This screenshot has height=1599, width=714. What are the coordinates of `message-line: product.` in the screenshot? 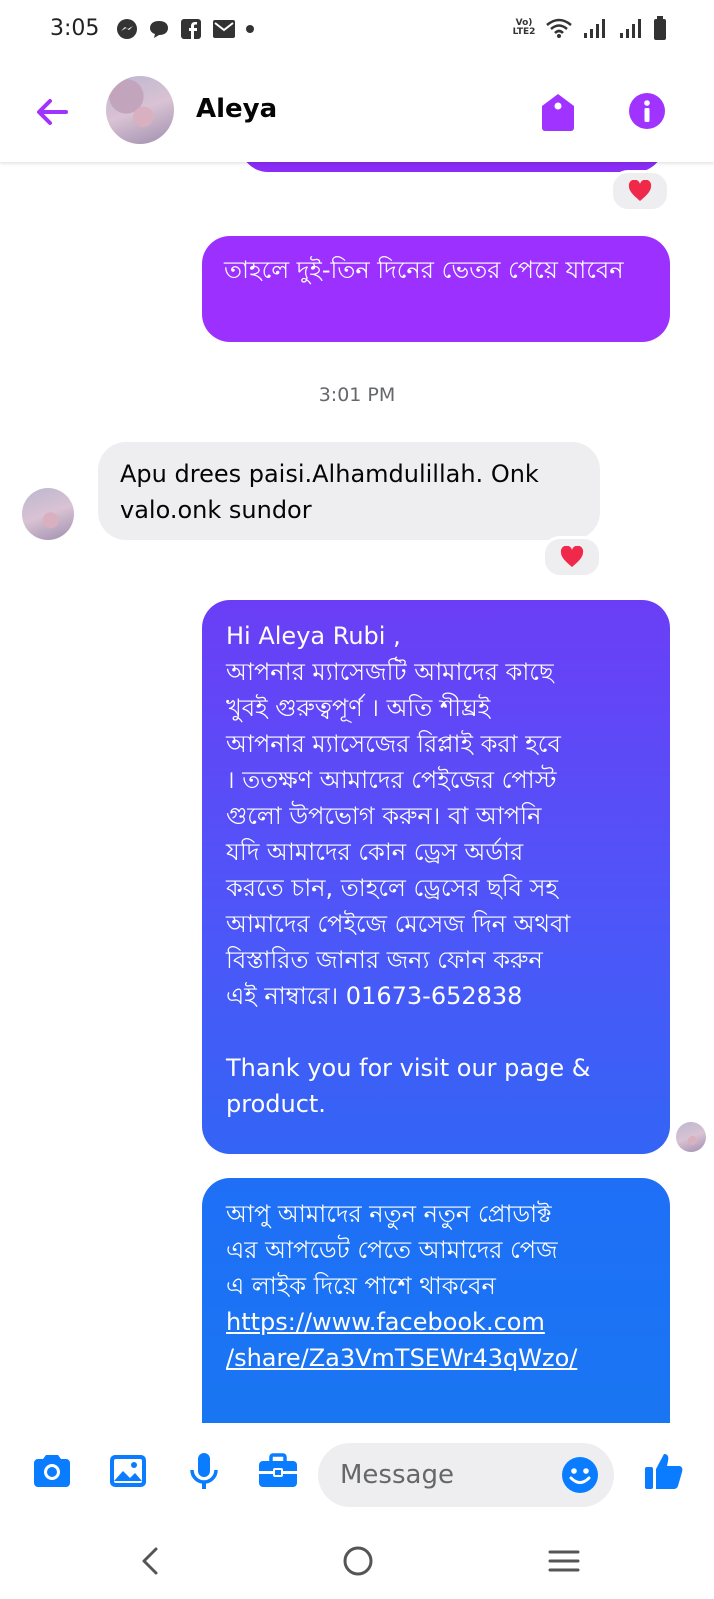 It's located at (276, 1104).